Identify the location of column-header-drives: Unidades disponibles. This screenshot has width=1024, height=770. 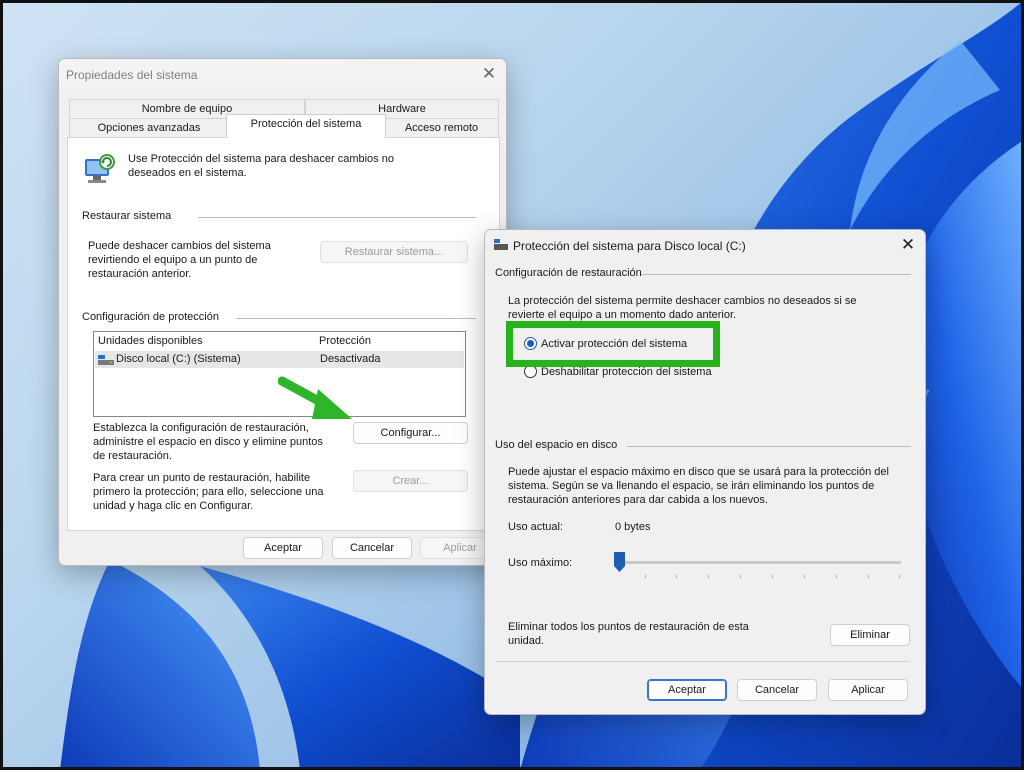
(150, 341).